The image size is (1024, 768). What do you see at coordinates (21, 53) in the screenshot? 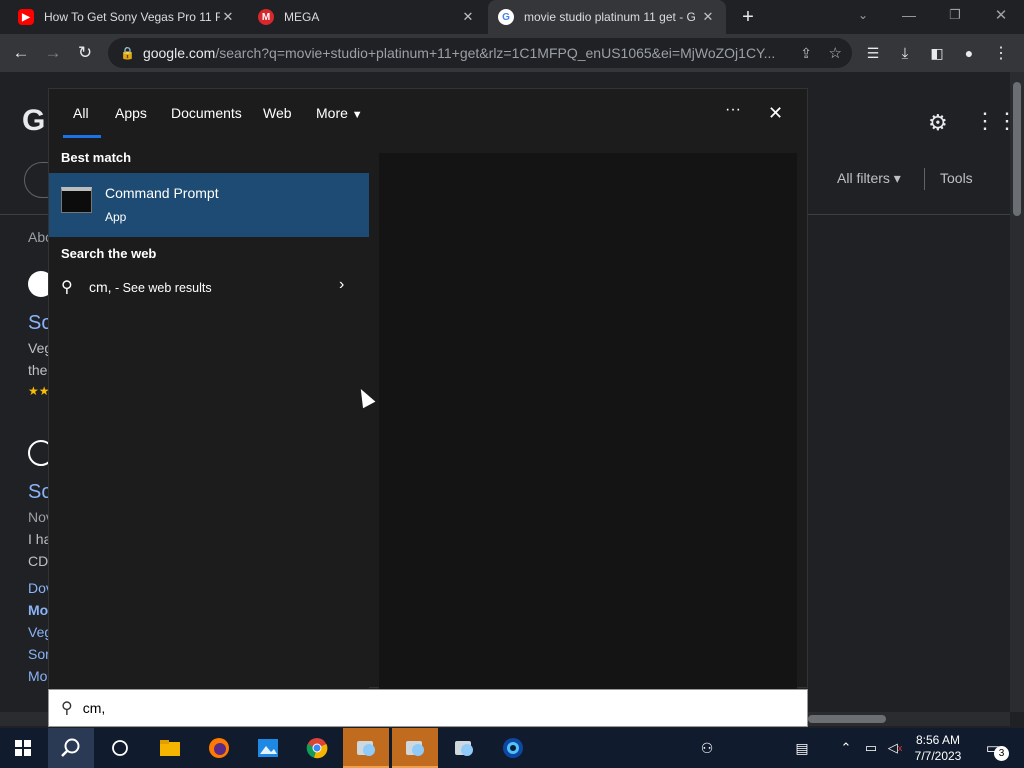
I see `back-icon: ←` at bounding box center [21, 53].